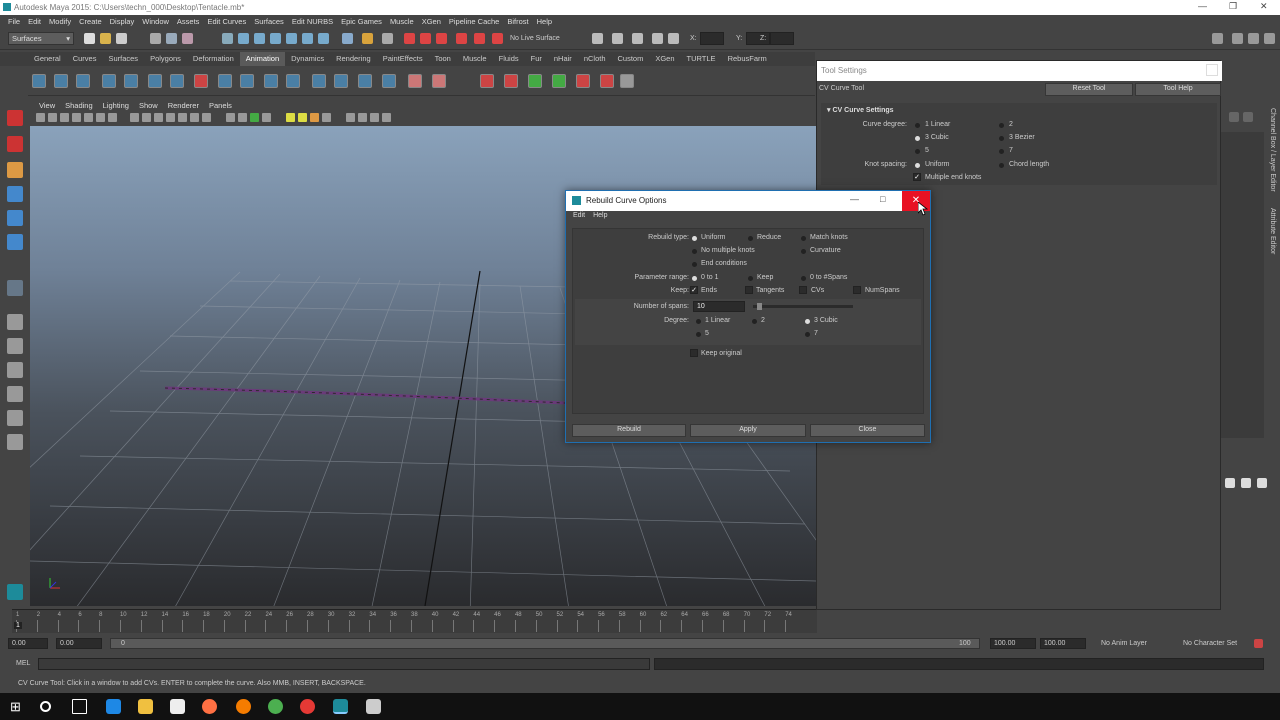 The height and width of the screenshot is (720, 1280). What do you see at coordinates (45, 706) in the screenshot?
I see `search-icon` at bounding box center [45, 706].